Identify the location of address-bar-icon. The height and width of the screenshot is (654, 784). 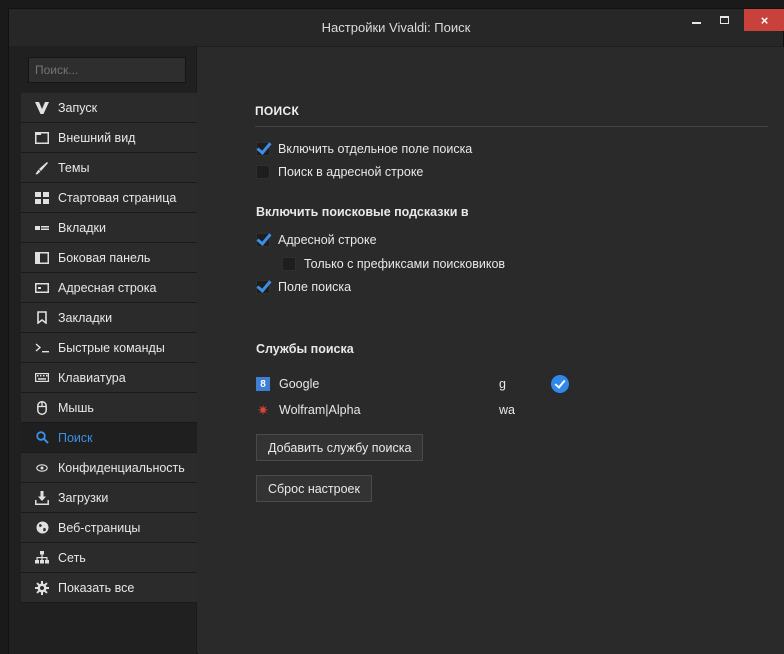
(42, 288).